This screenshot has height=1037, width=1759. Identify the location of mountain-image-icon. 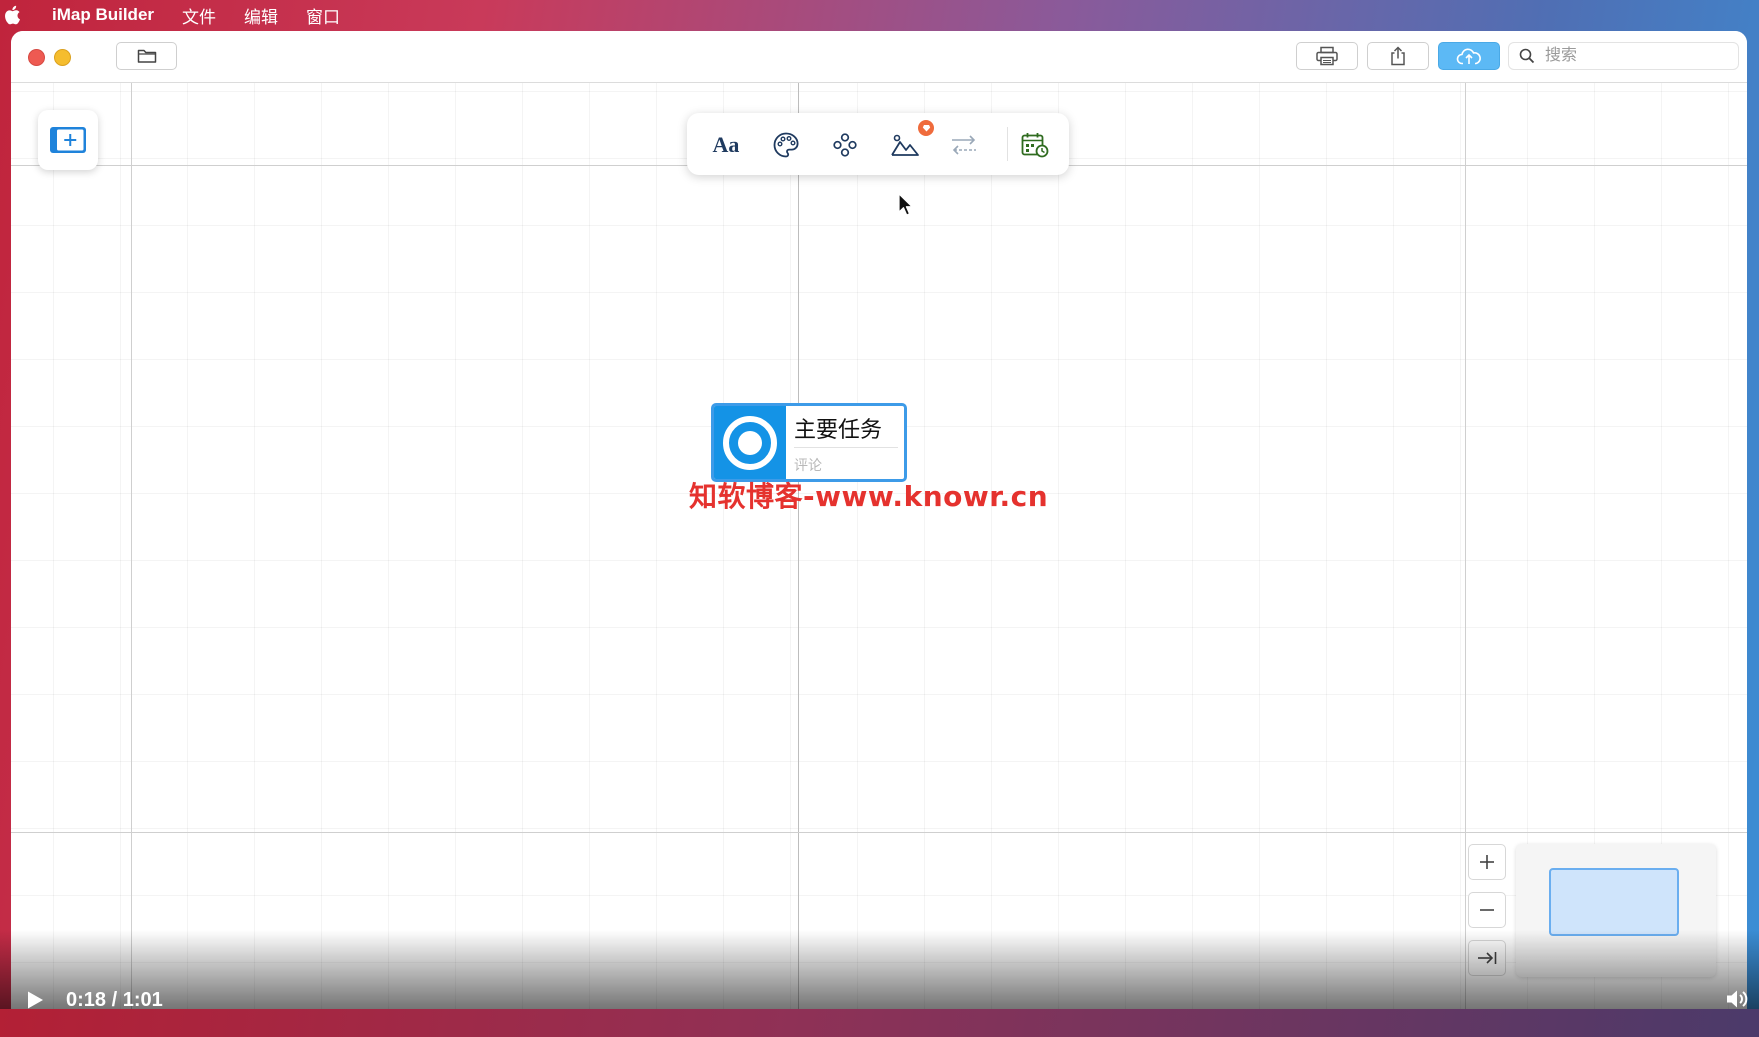
(905, 145).